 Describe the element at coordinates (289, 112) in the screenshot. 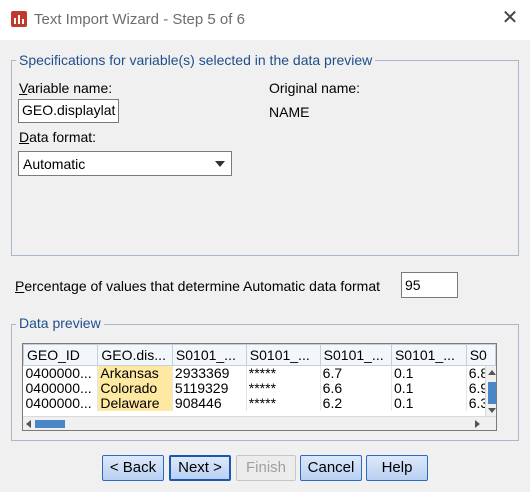

I see `original-name-value: NAME` at that location.